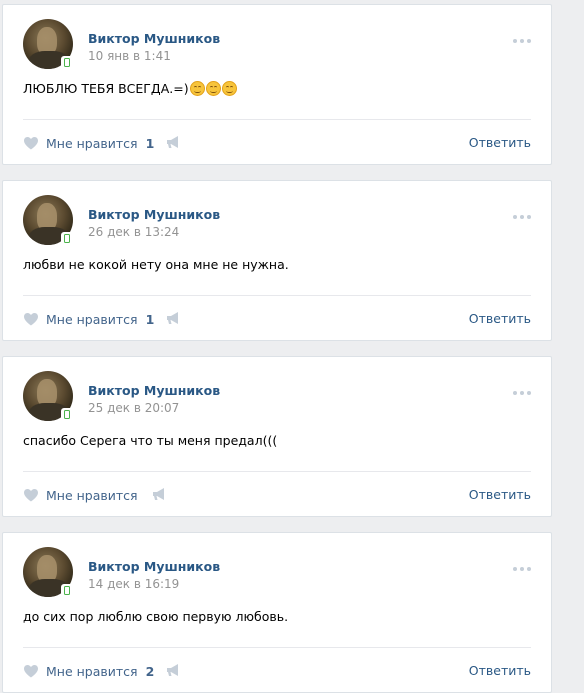 The width and height of the screenshot is (584, 693). I want to click on post-date: 25 дек в 20:07, so click(133, 408).